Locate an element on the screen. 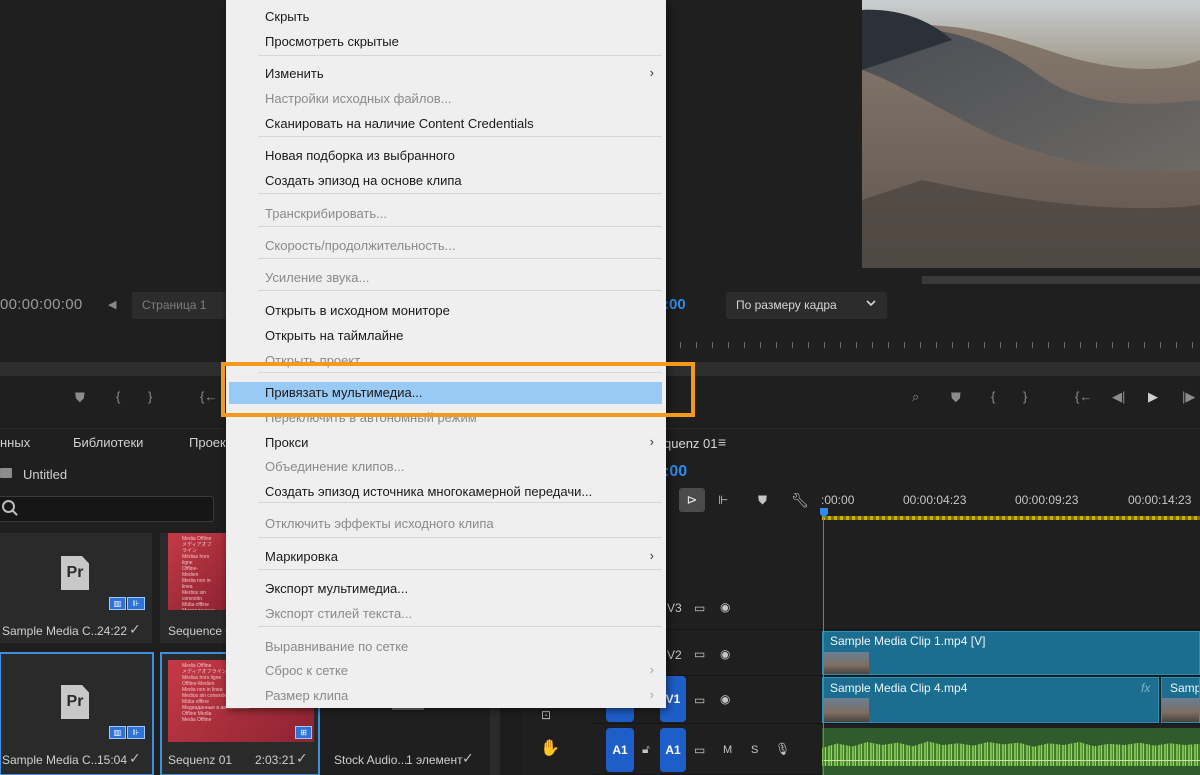 The width and height of the screenshot is (1200, 775). thumb-line: Media non in linea is located at coordinates (196, 584).